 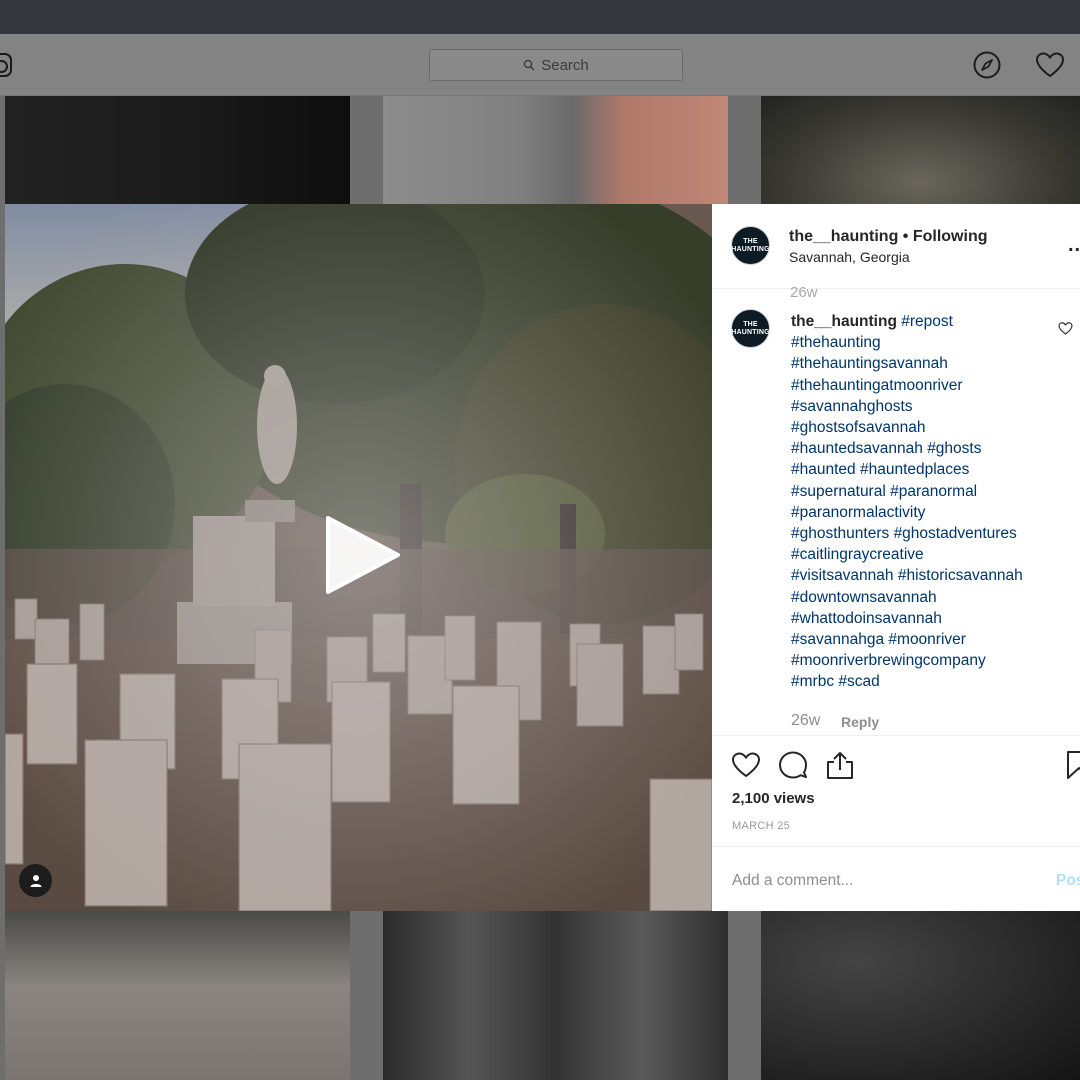 What do you see at coordinates (858, 427) in the screenshot?
I see `hashtag-link: #ghostsofsavannah` at bounding box center [858, 427].